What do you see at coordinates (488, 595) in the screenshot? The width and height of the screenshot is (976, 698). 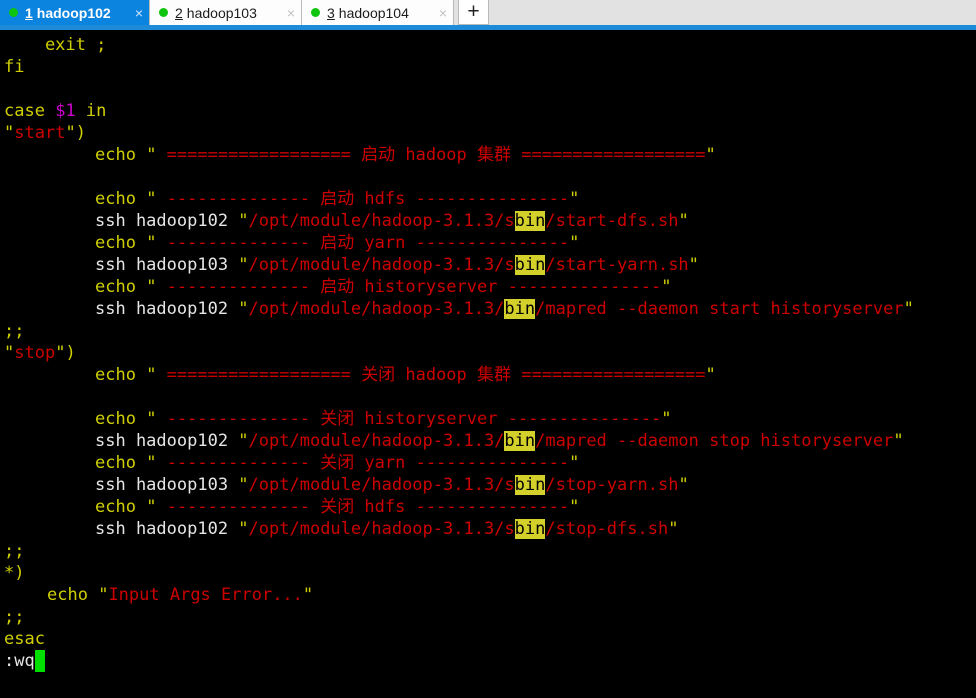 I see `code-line: echo "Input Args Error..."` at bounding box center [488, 595].